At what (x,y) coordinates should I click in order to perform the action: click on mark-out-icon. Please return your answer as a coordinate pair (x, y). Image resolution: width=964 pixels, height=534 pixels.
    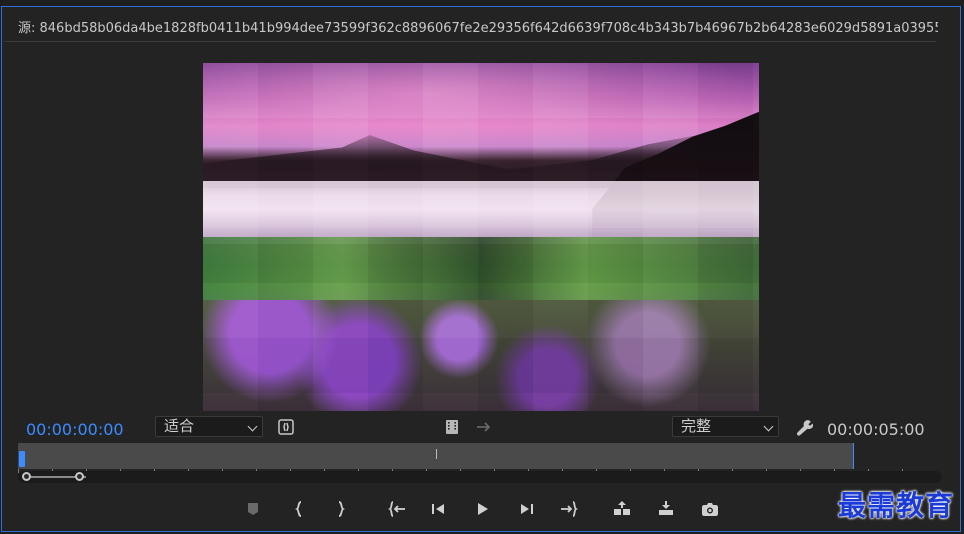
    Looking at the image, I should click on (340, 509).